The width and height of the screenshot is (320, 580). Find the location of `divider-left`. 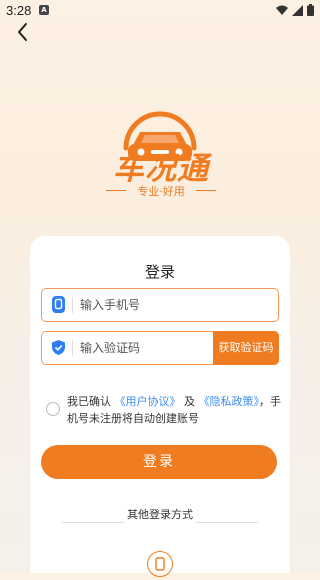

divider-left is located at coordinates (93, 522).